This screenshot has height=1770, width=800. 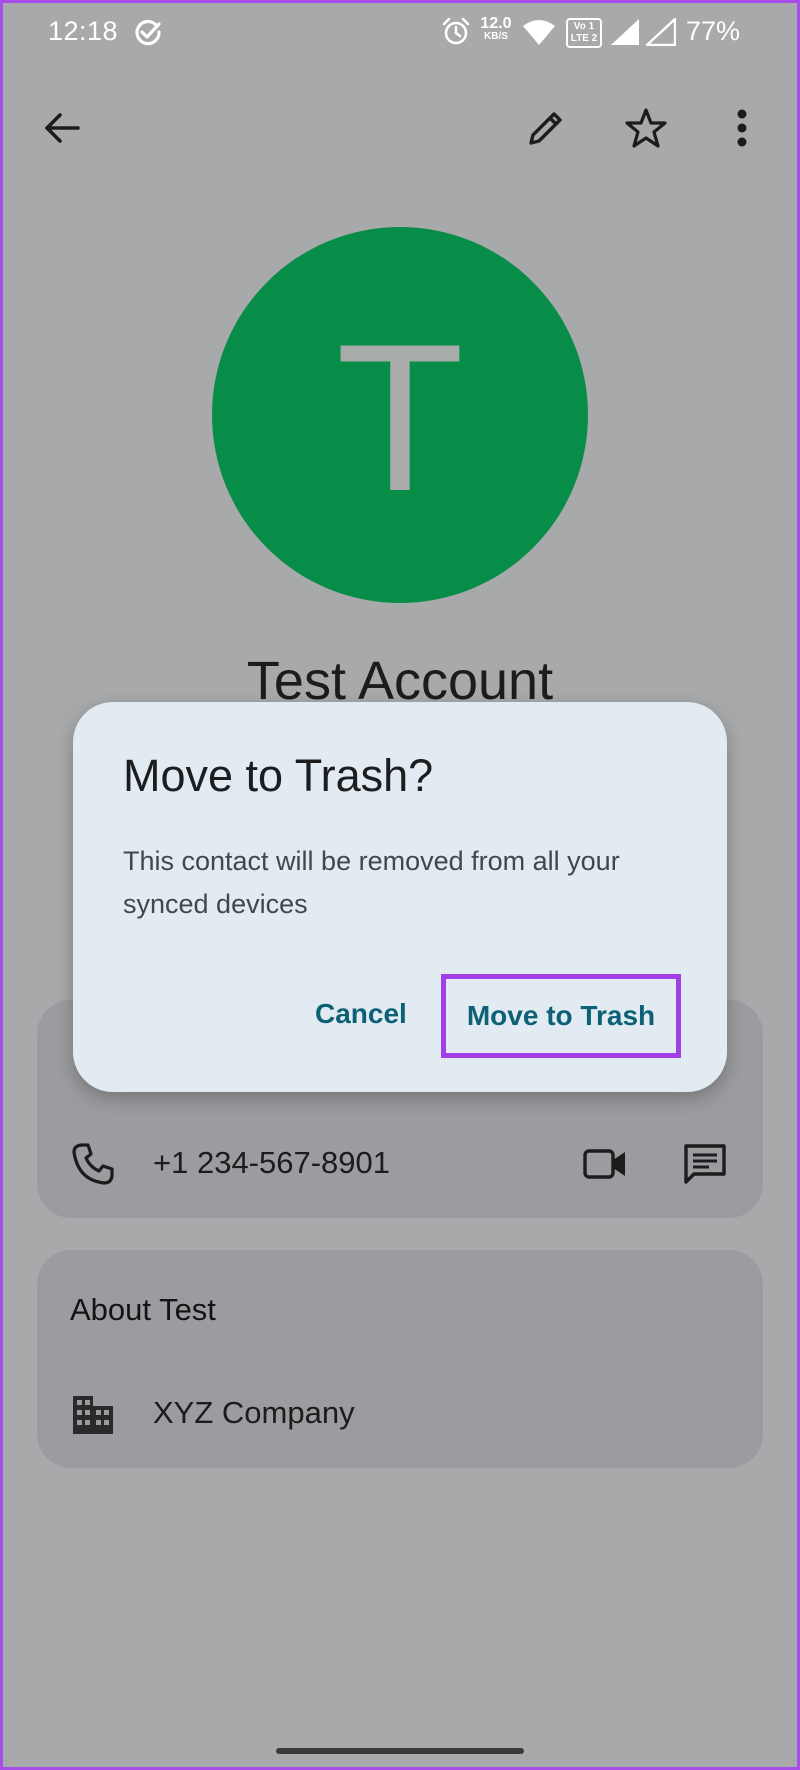 I want to click on battery-percentage: 77%, so click(x=713, y=31).